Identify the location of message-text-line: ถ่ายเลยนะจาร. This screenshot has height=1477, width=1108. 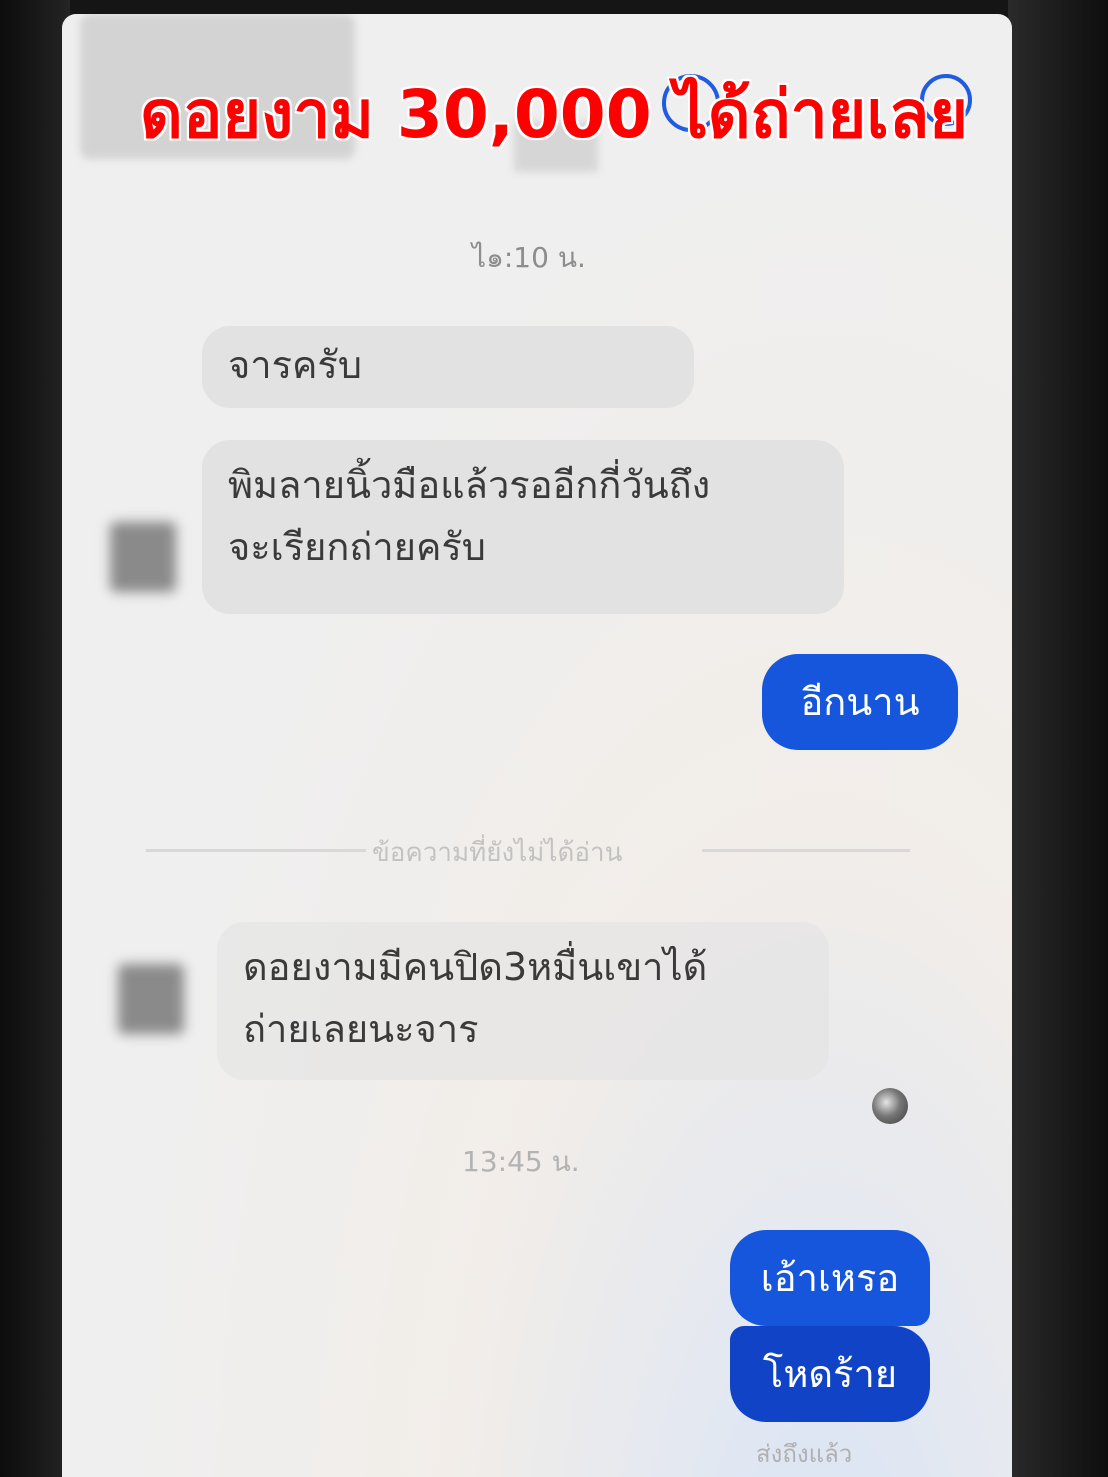
(361, 1029).